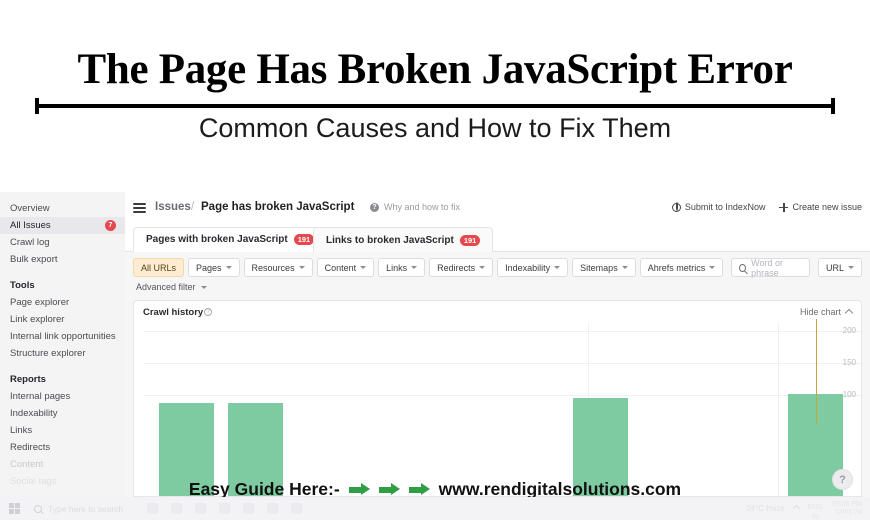  Describe the element at coordinates (173, 207) in the screenshot. I see `breadcrumb-root: Issues` at that location.